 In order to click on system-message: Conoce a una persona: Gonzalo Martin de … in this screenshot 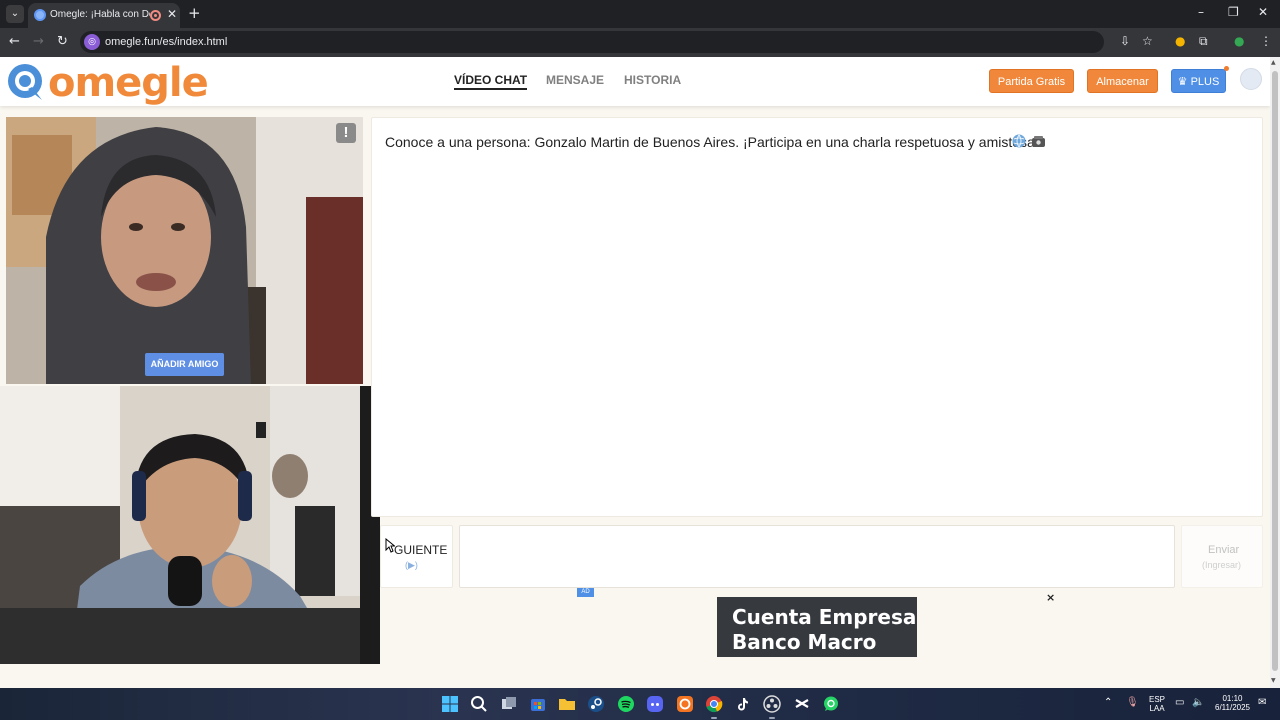, I will do `click(712, 142)`.